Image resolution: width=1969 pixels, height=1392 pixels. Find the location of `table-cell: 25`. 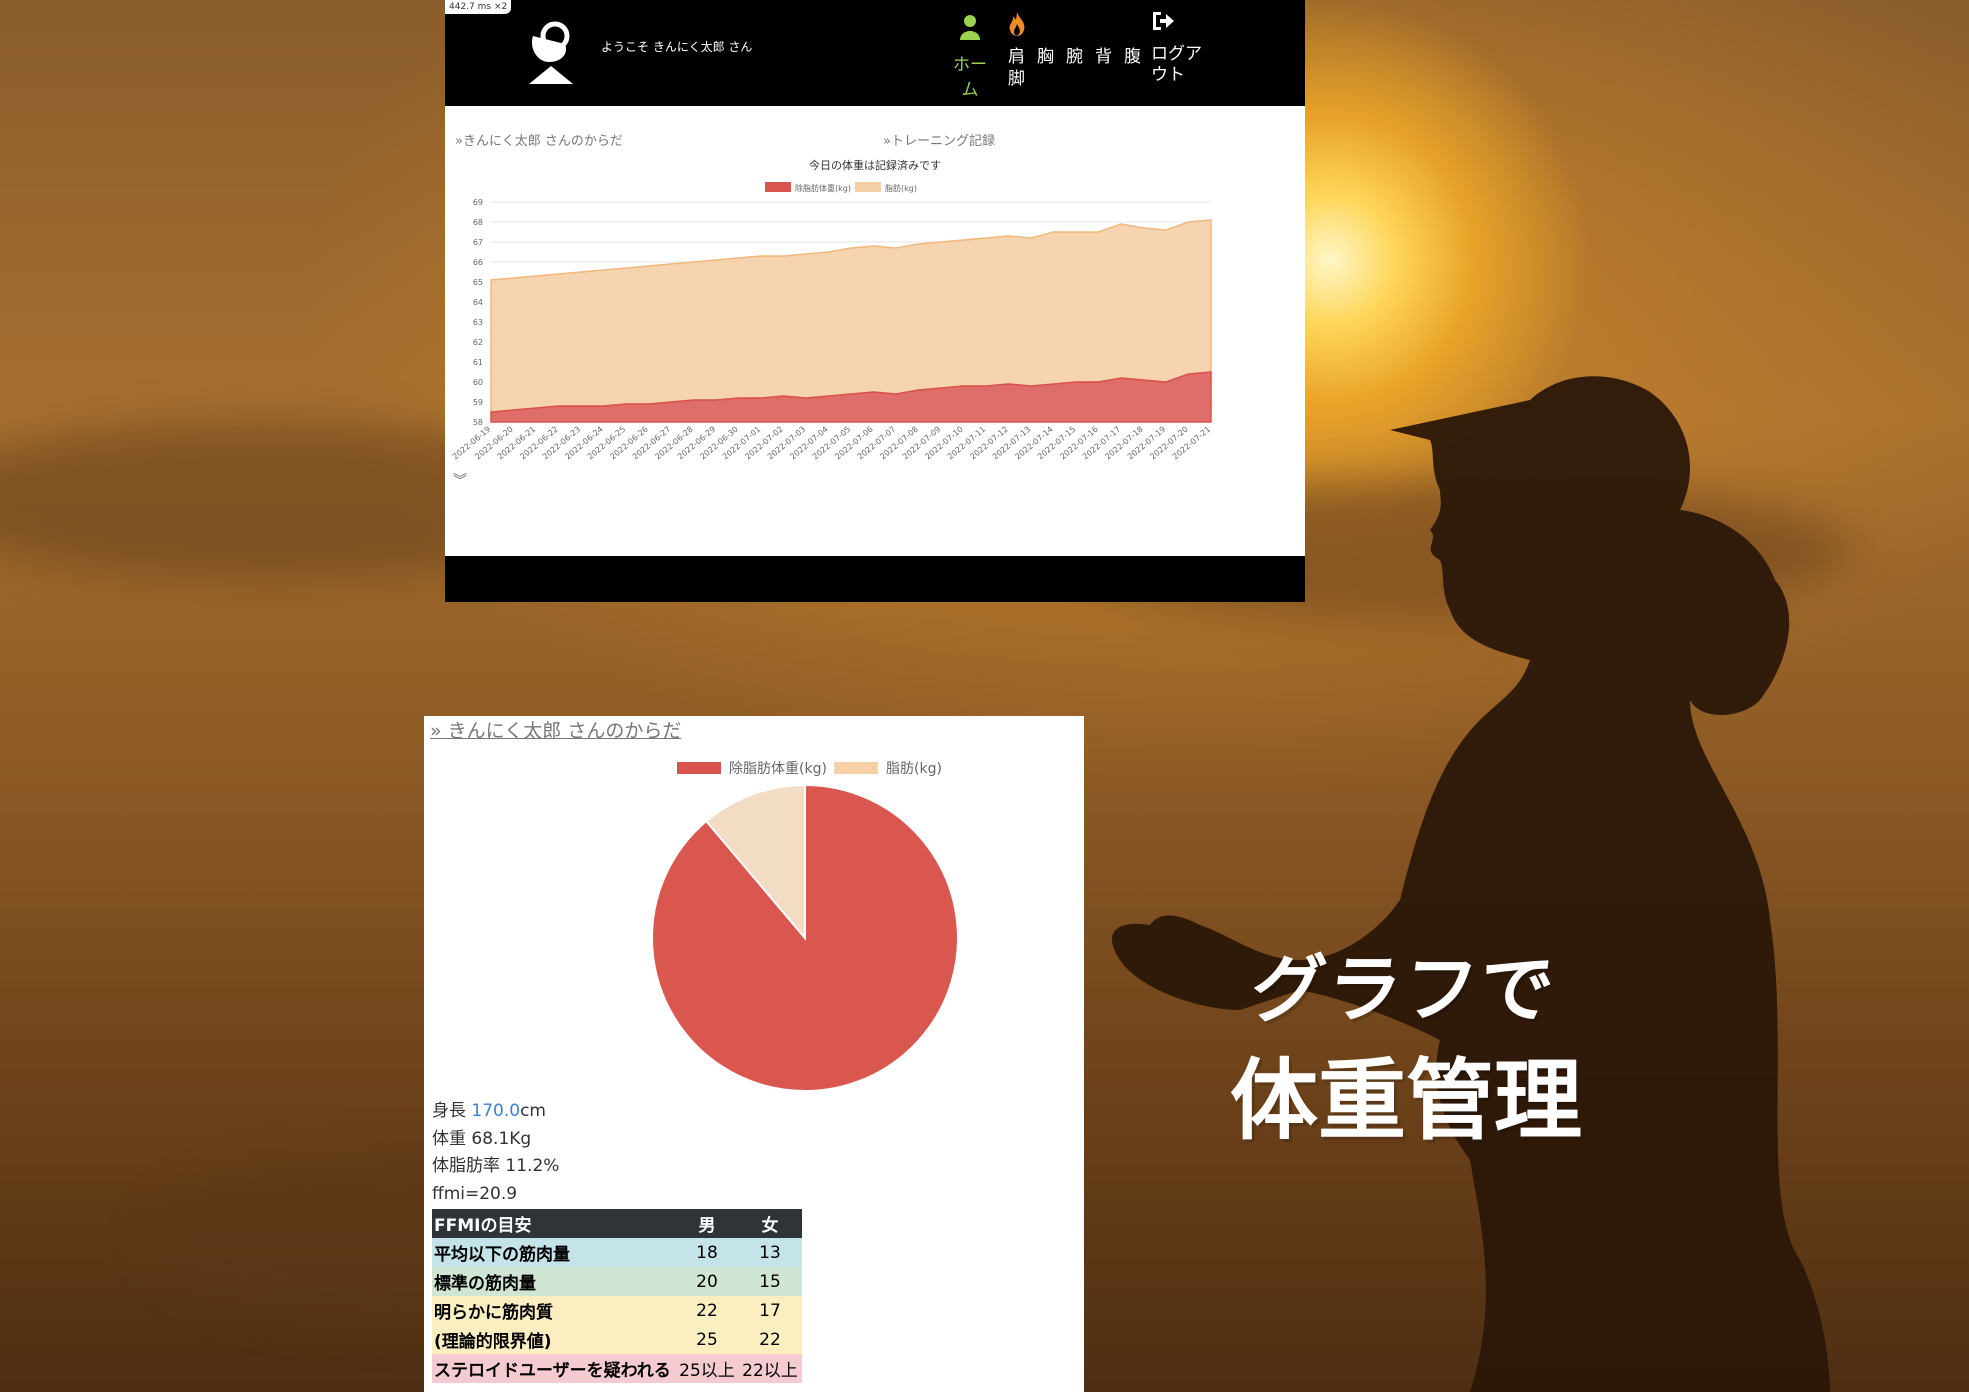

table-cell: 25 is located at coordinates (707, 1339).